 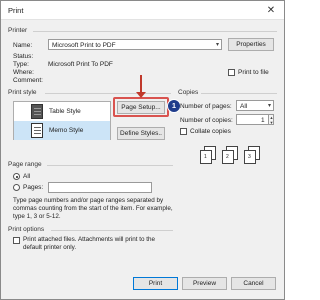 What do you see at coordinates (23, 72) in the screenshot?
I see `where-label: Where:` at bounding box center [23, 72].